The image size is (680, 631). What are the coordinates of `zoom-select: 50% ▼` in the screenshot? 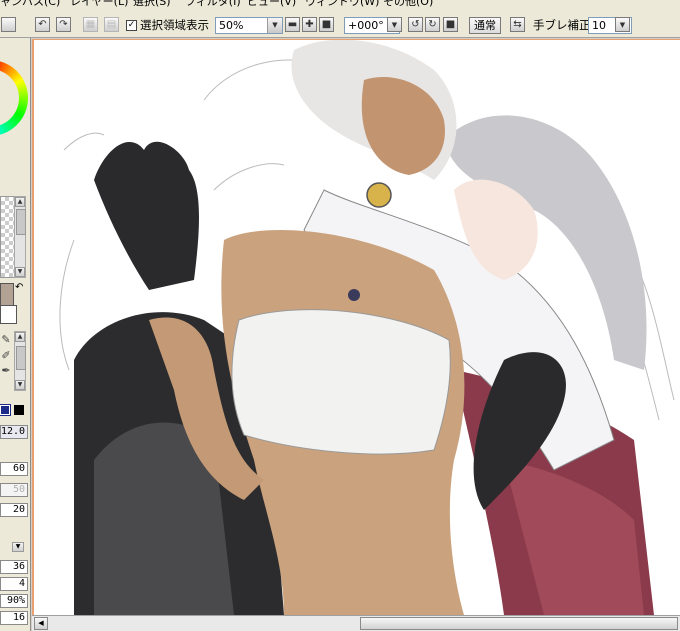 It's located at (249, 25).